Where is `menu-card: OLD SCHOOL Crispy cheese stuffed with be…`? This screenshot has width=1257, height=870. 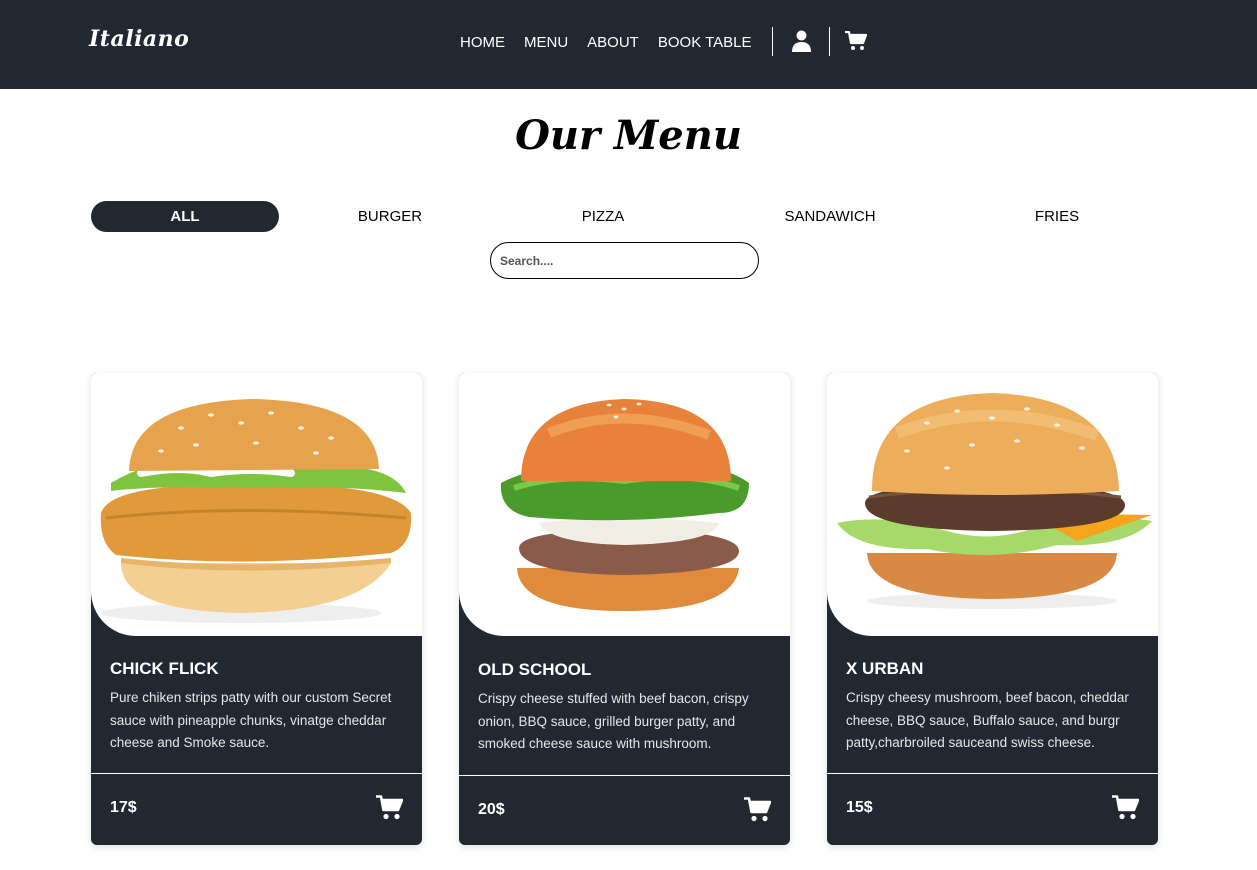 menu-card: OLD SCHOOL Crispy cheese stuffed with be… is located at coordinates (624, 609).